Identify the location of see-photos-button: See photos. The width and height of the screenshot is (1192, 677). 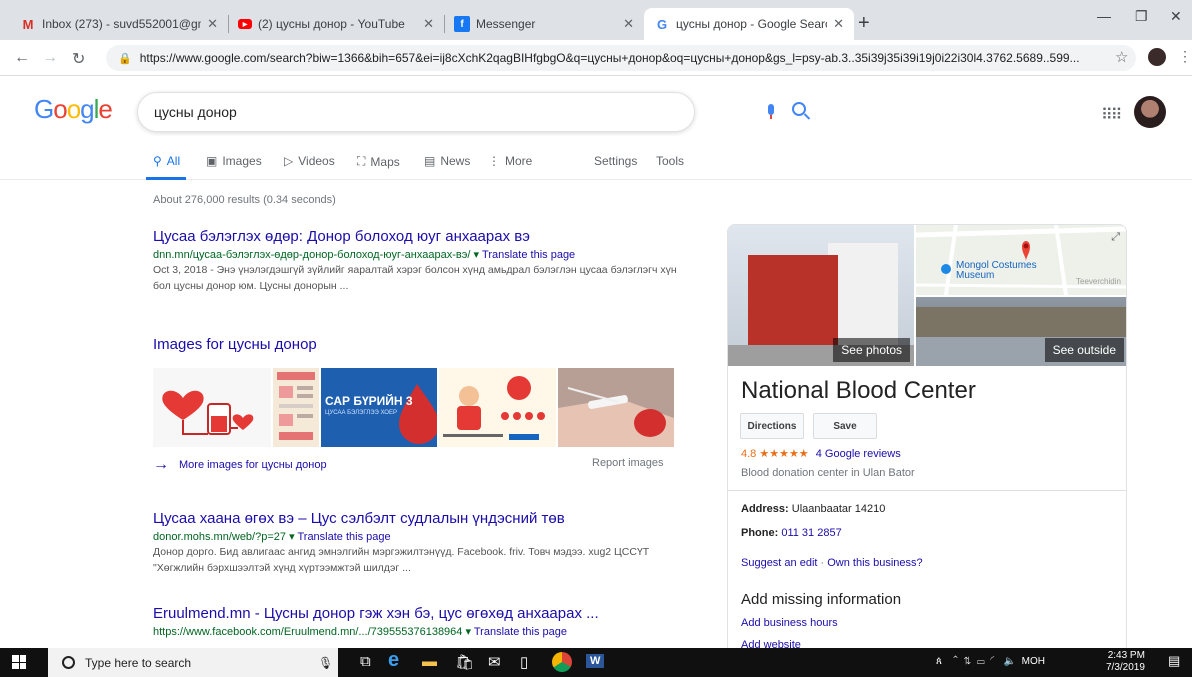
(871, 350).